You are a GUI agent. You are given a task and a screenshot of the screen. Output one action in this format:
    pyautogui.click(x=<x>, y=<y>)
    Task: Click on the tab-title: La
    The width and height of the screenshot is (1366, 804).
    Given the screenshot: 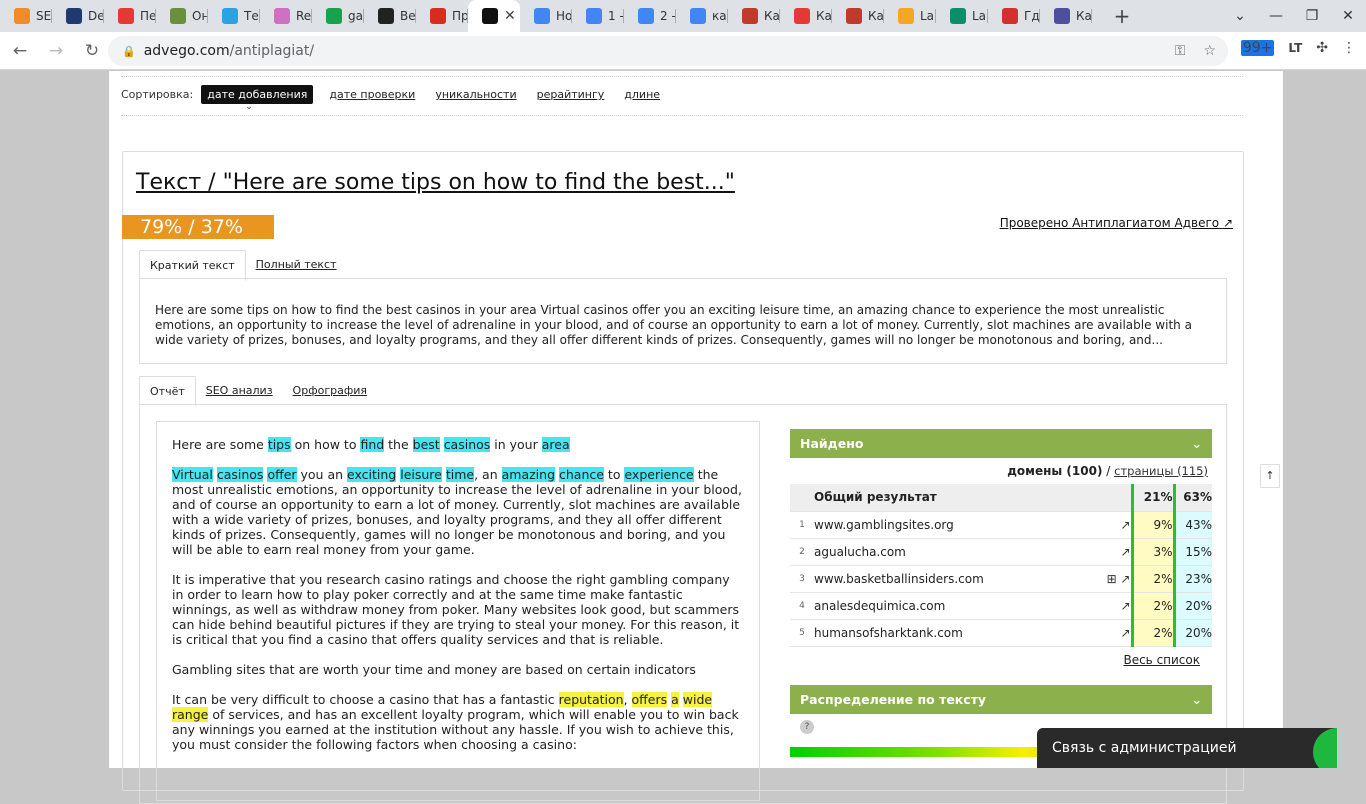 What is the action you would take?
    pyautogui.click(x=927, y=16)
    